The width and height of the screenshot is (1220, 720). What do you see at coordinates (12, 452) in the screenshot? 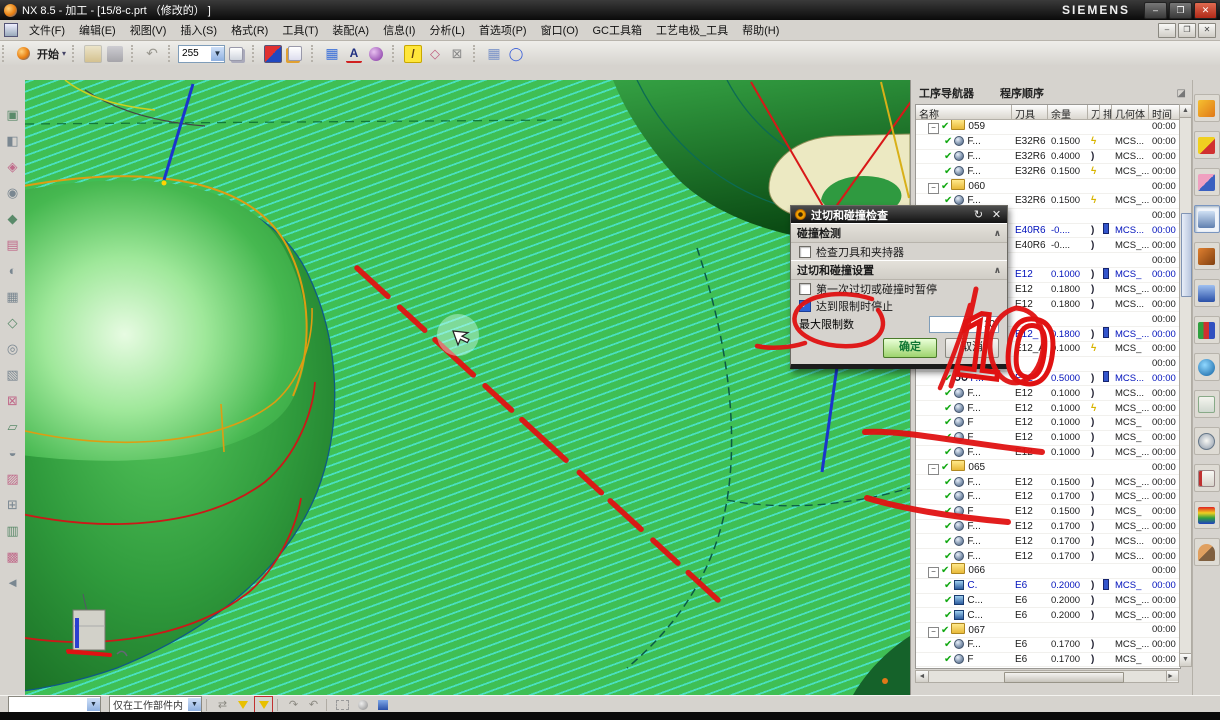
I see `clip-section-button: ◒` at bounding box center [12, 452].